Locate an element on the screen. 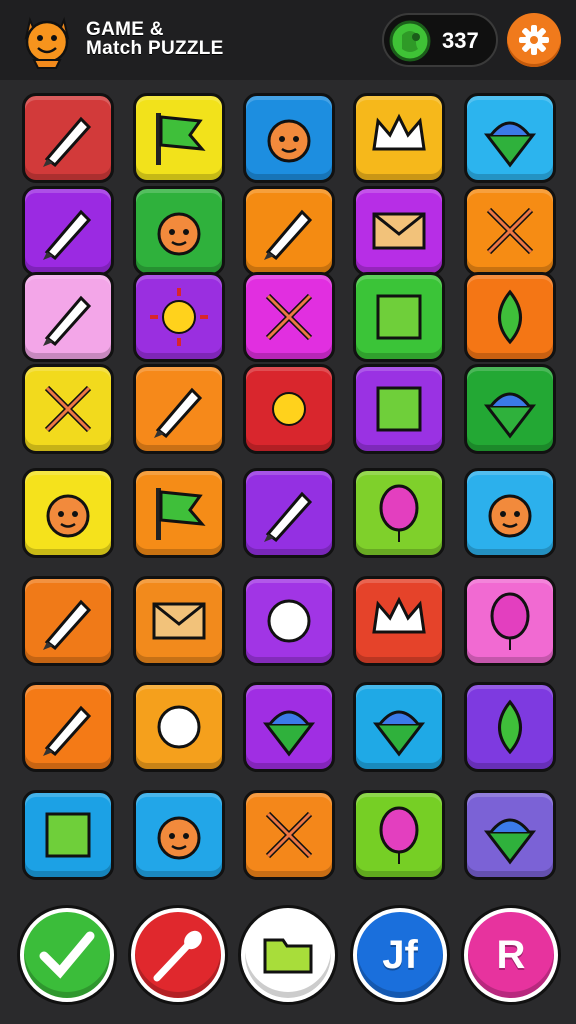 Image resolution: width=576 pixels, height=1024 pixels. coin-count: 337 is located at coordinates (460, 40).